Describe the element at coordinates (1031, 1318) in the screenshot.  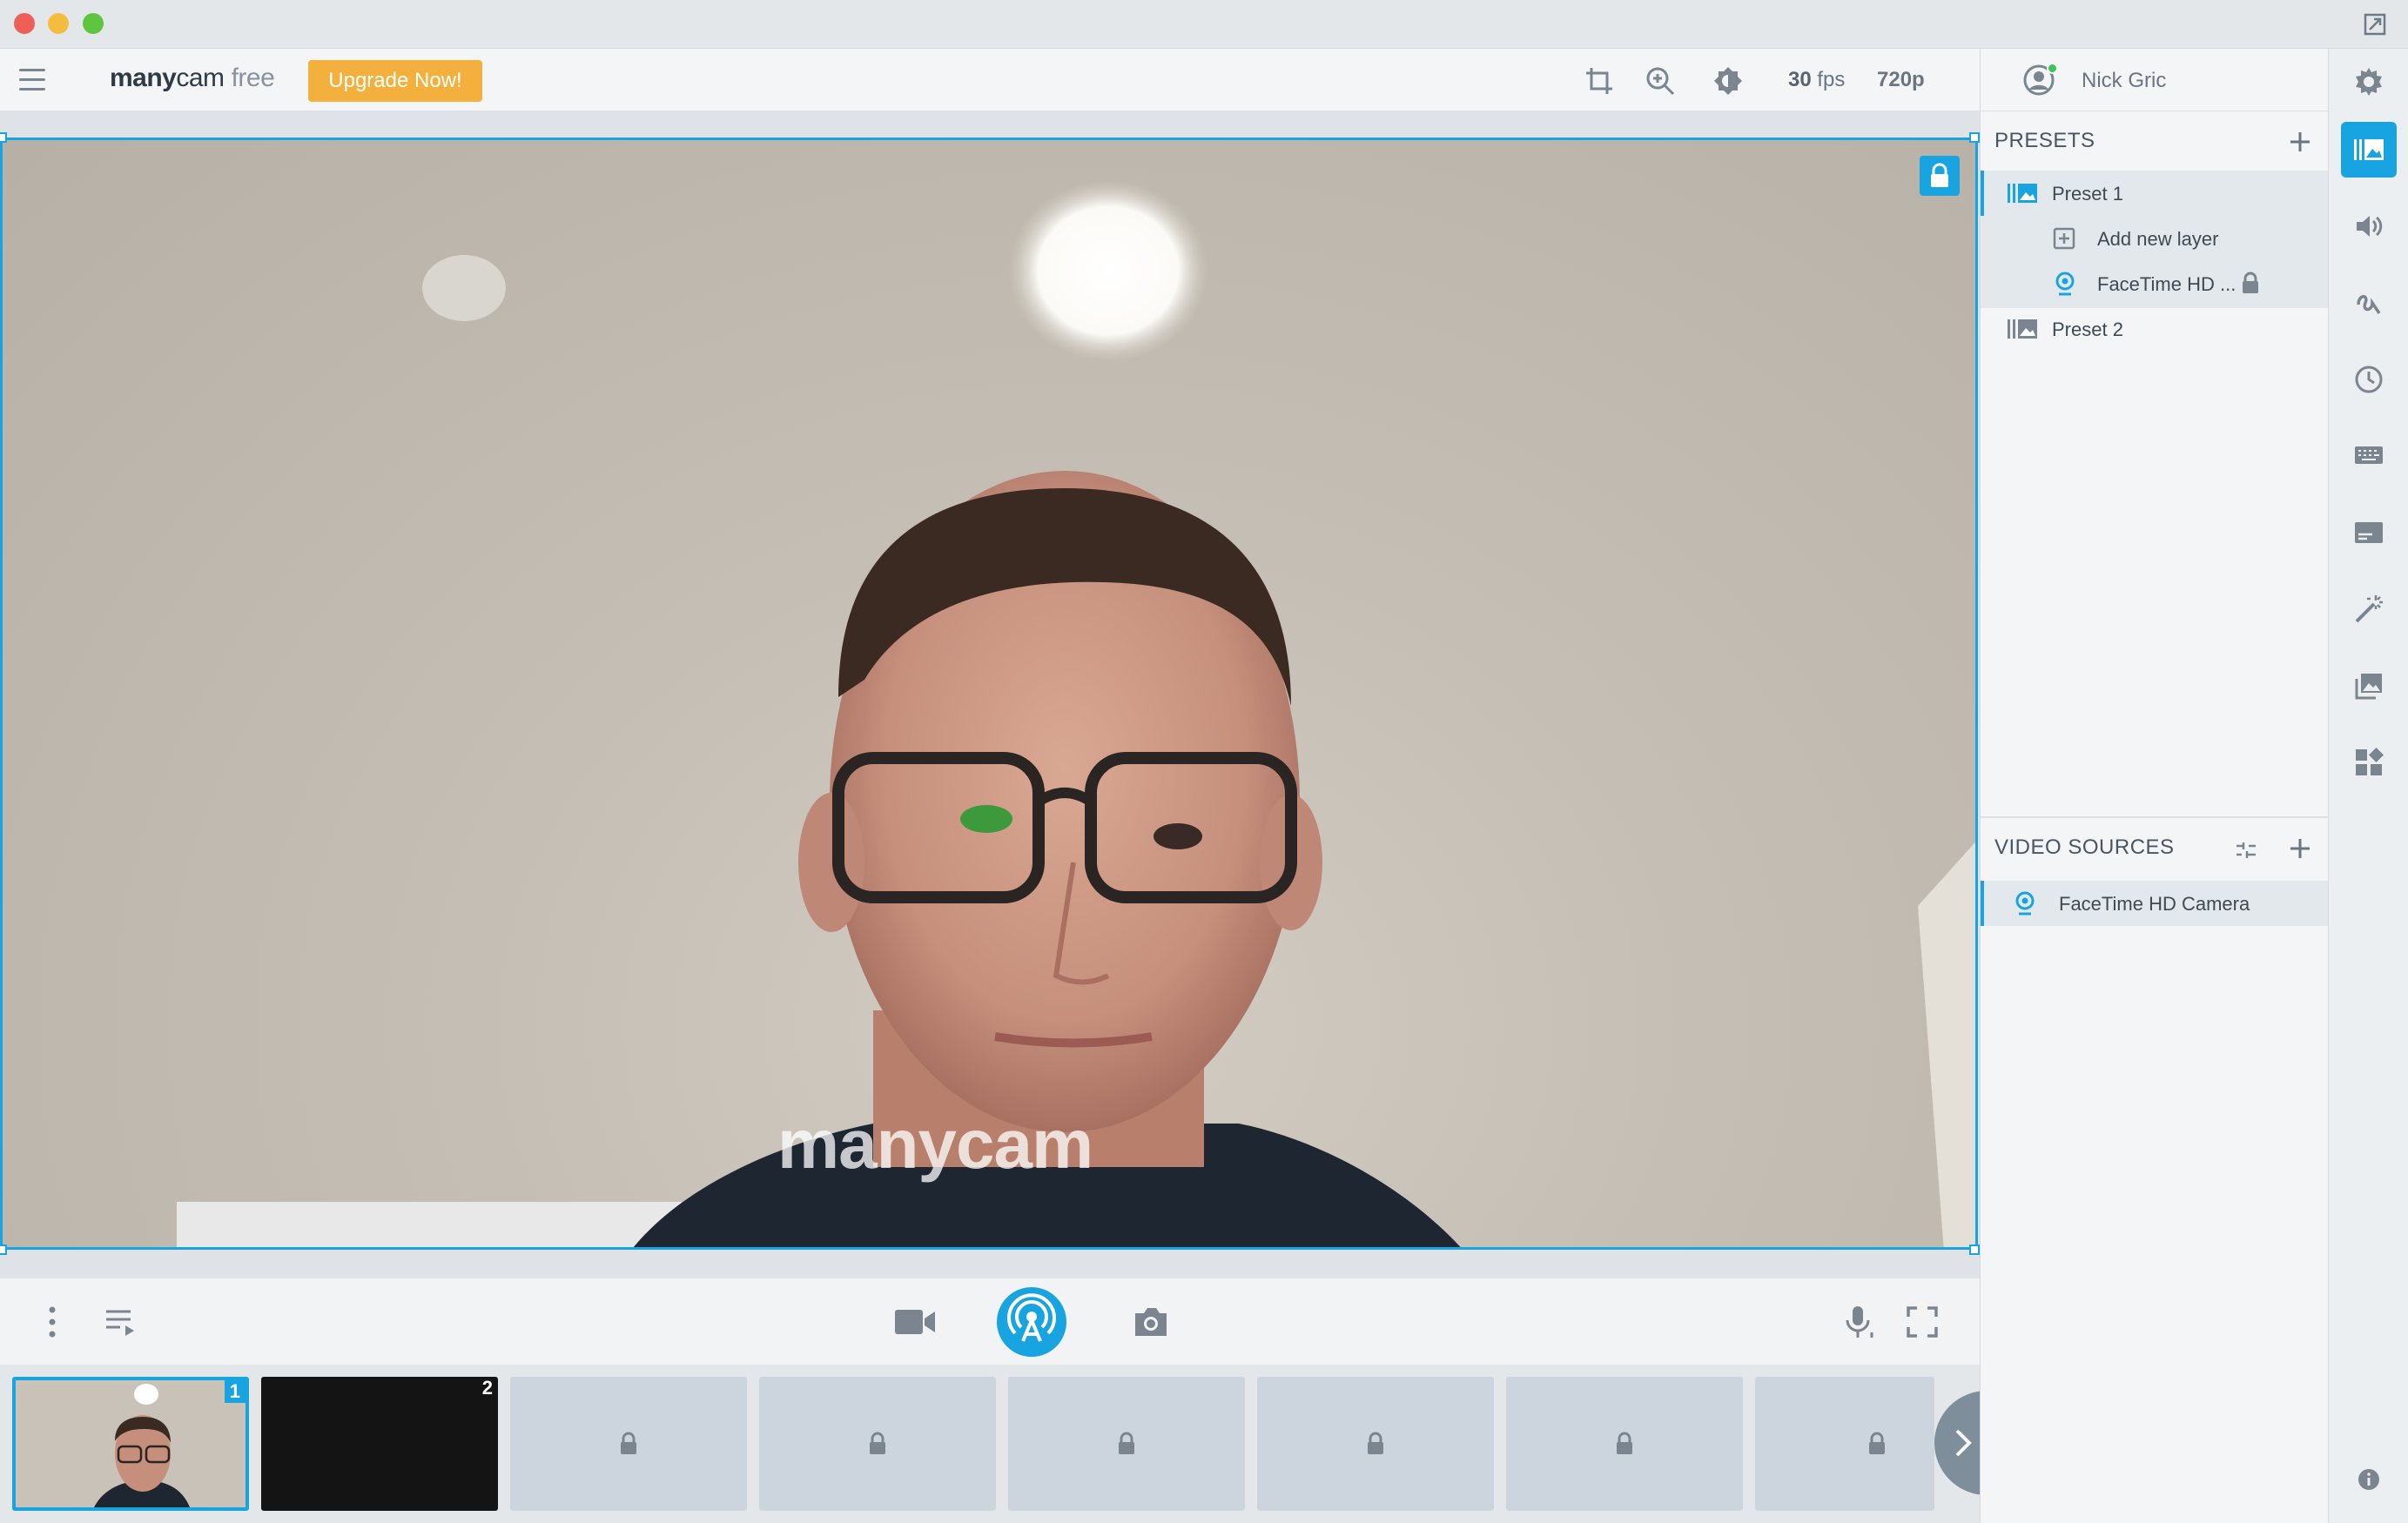
I see `broadcast-icon` at that location.